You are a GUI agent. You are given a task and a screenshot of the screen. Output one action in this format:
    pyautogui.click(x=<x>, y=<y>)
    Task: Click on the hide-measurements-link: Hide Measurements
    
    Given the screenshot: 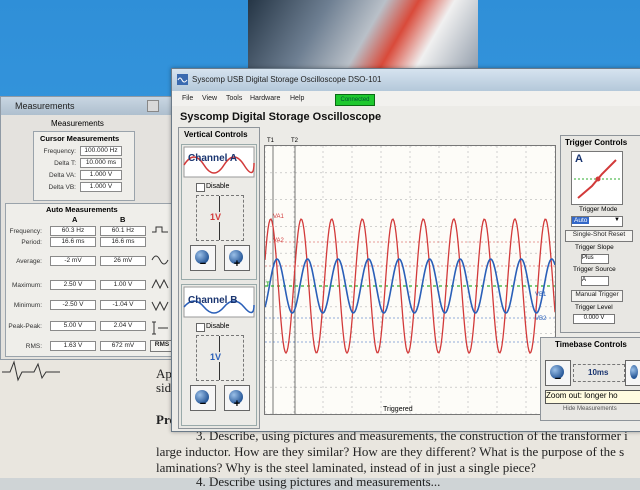 What is the action you would take?
    pyautogui.click(x=590, y=409)
    